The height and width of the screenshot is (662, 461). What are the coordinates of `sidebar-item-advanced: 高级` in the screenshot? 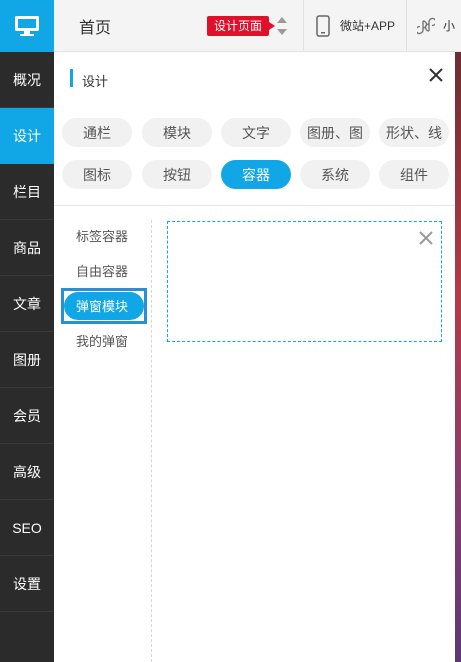 It's located at (27, 472).